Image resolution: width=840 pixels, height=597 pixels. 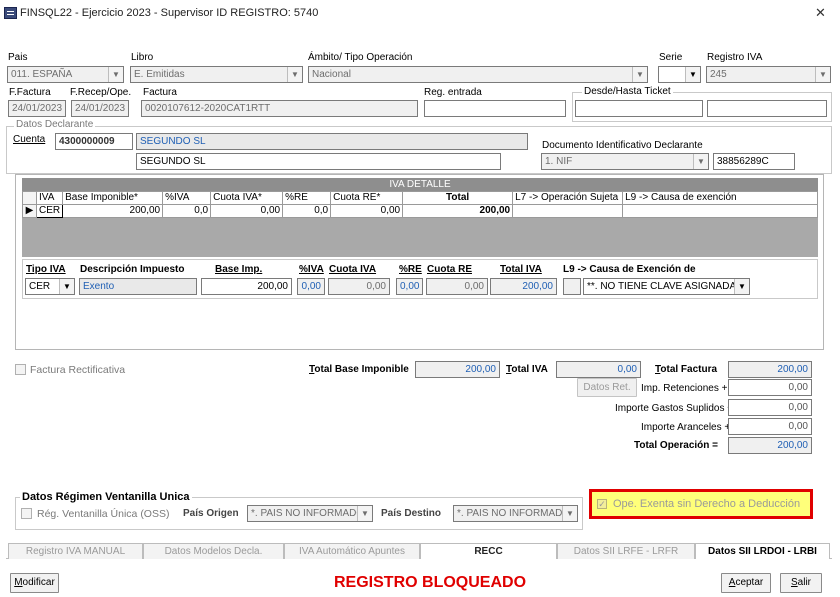 I want to click on cell-iva: CER, so click(x=49, y=211).